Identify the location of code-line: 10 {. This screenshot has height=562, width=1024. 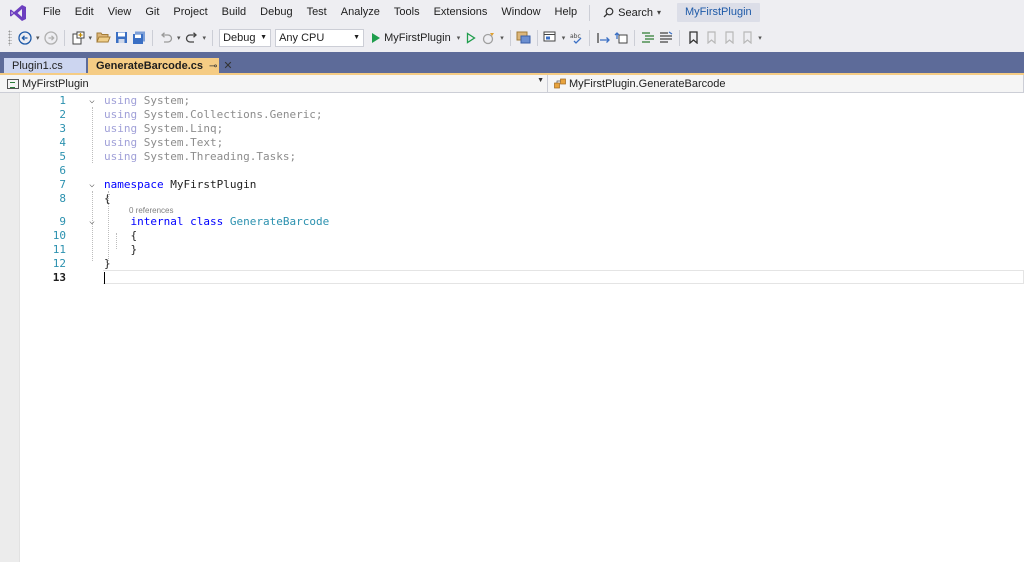
(512, 236).